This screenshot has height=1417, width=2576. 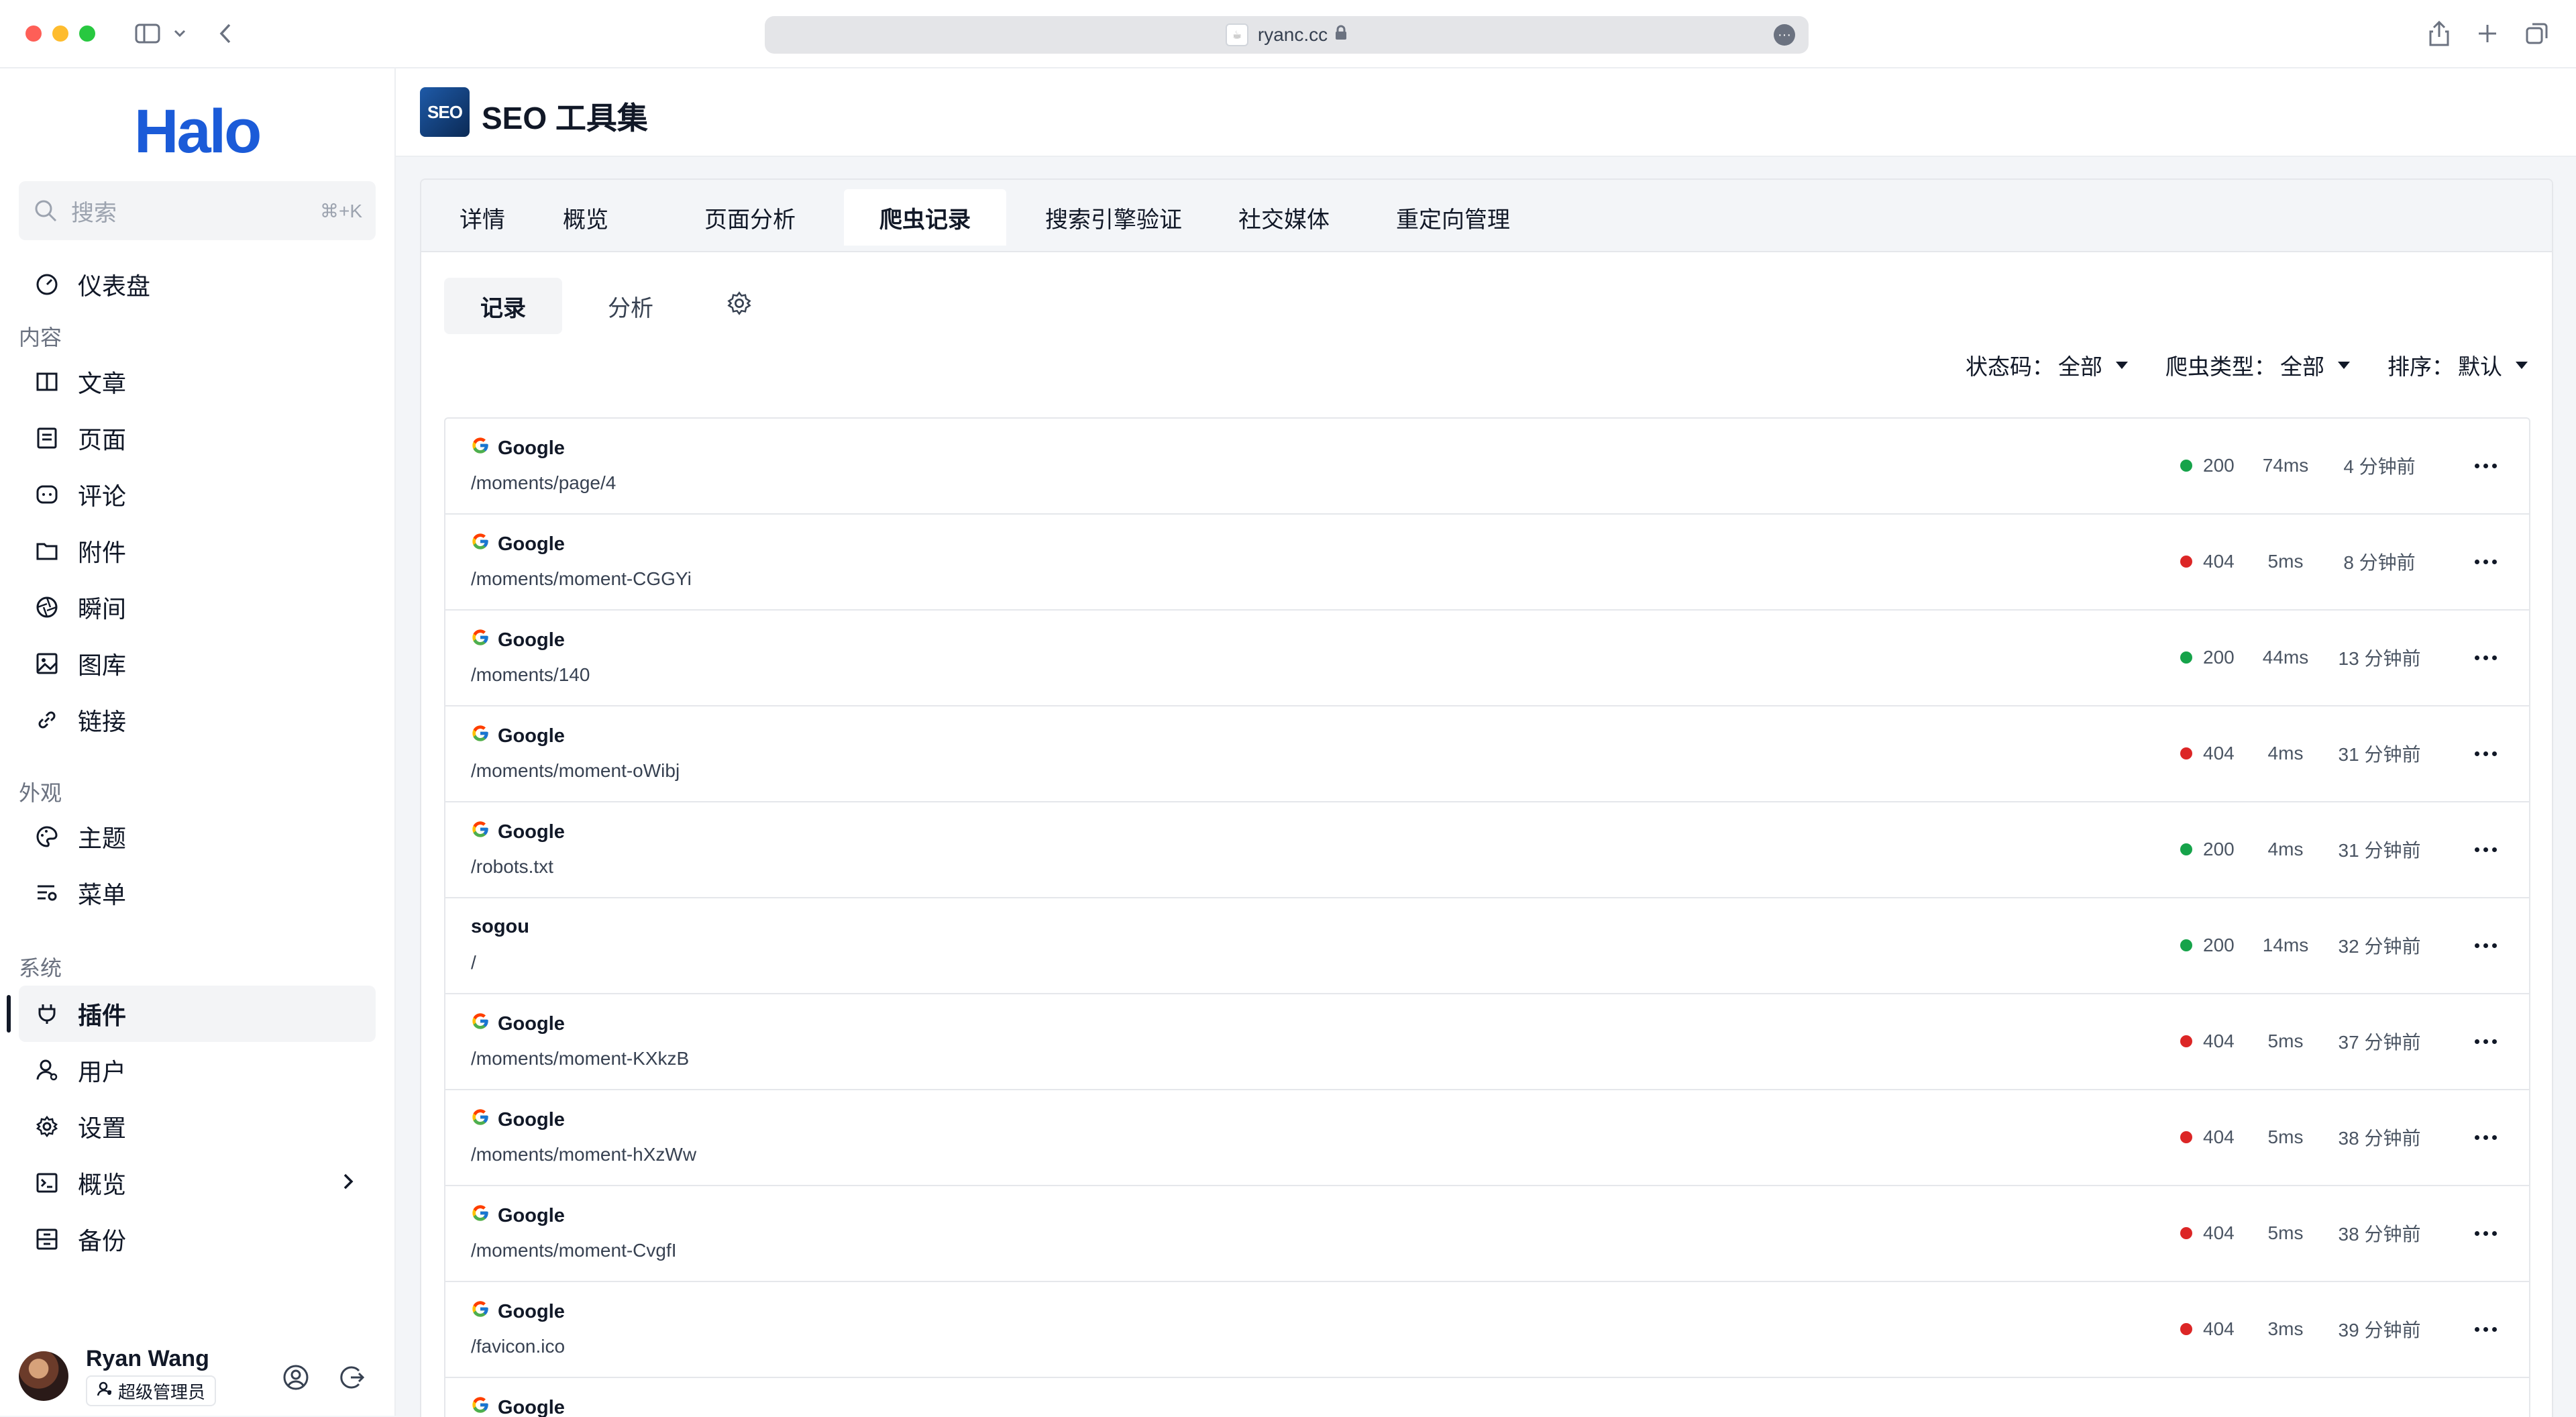 I want to click on table-row: Google/favicon.ico4043ms39 分钟前, so click(x=1487, y=1330).